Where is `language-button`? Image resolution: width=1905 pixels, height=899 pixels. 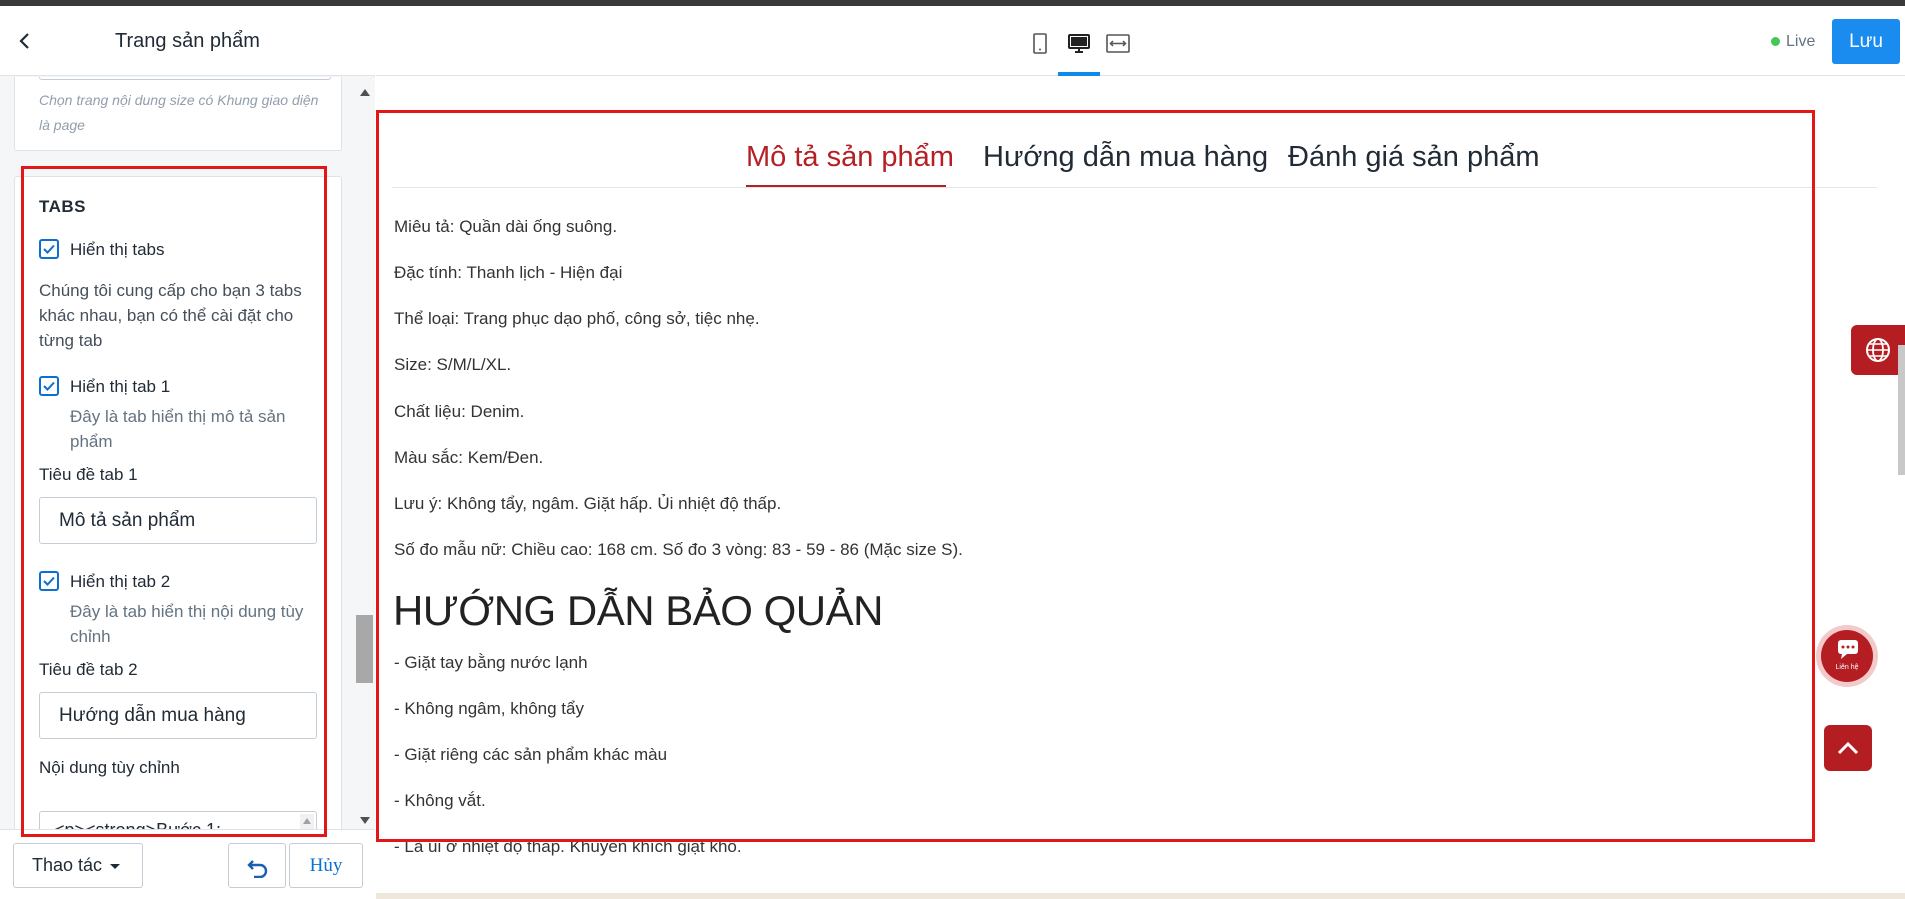
language-button is located at coordinates (1878, 350).